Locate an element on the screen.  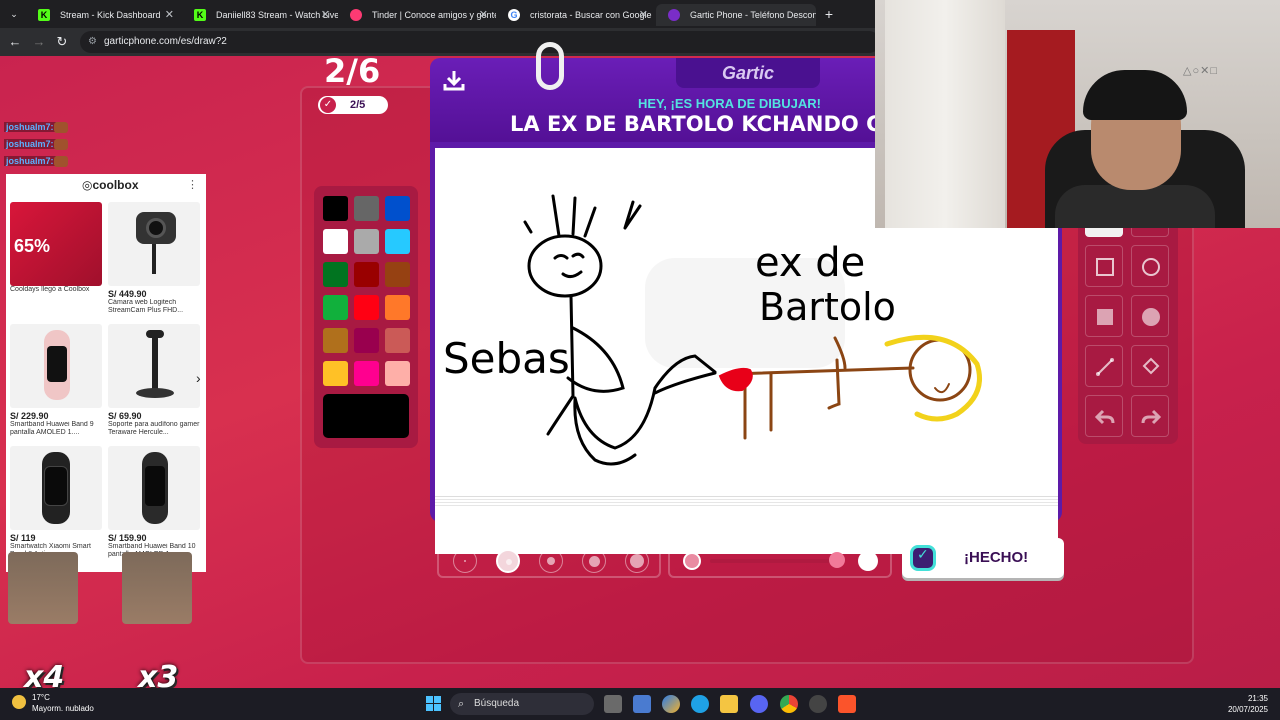
color-palette is located at coordinates (366, 317).